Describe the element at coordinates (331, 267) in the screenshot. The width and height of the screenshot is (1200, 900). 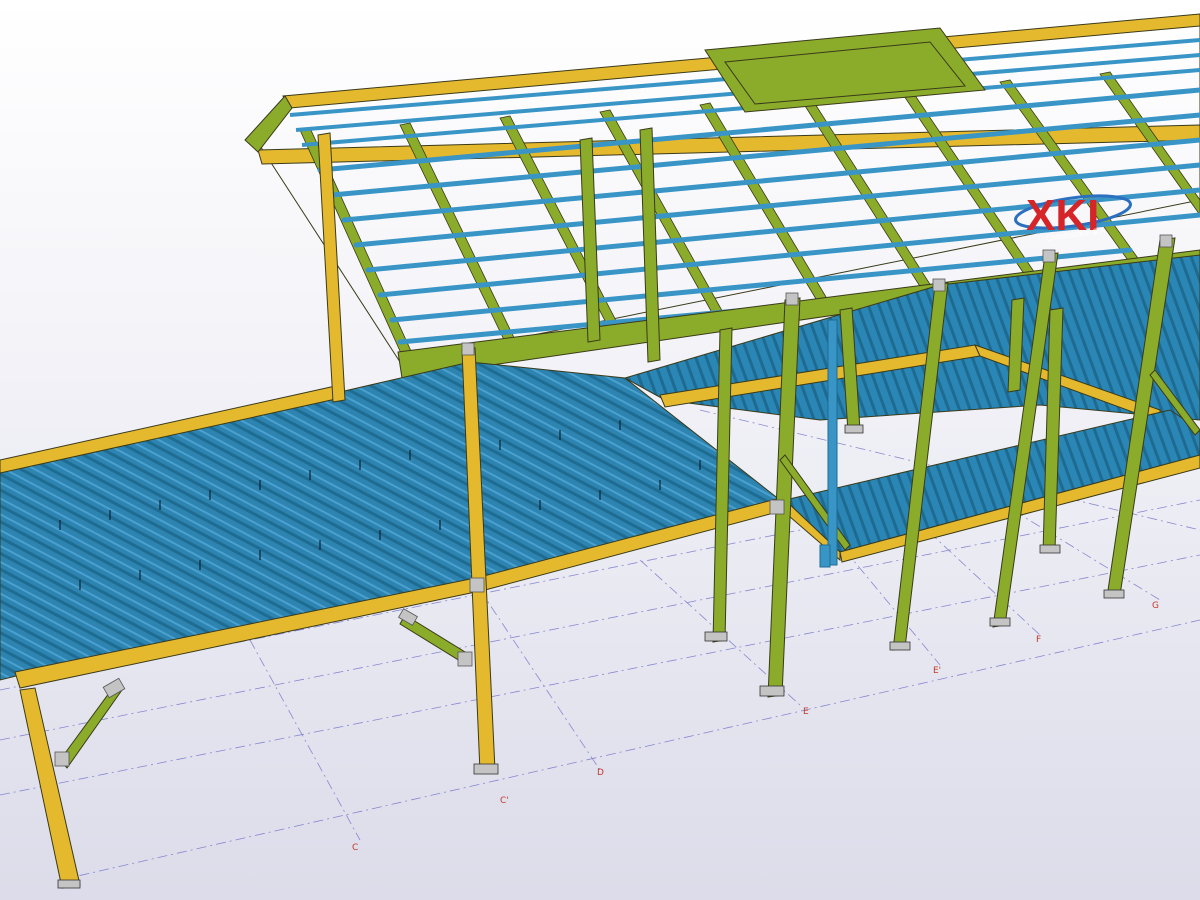
I see `column-rear-left` at that location.